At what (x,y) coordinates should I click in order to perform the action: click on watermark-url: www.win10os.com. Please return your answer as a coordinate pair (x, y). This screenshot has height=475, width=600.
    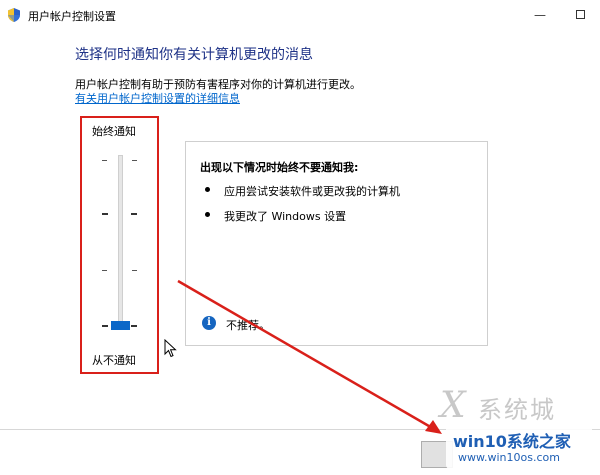
    Looking at the image, I should click on (509, 457).